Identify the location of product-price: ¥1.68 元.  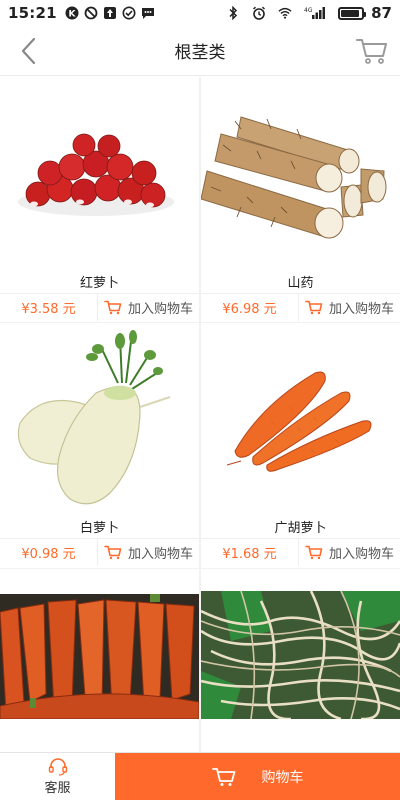
(250, 552).